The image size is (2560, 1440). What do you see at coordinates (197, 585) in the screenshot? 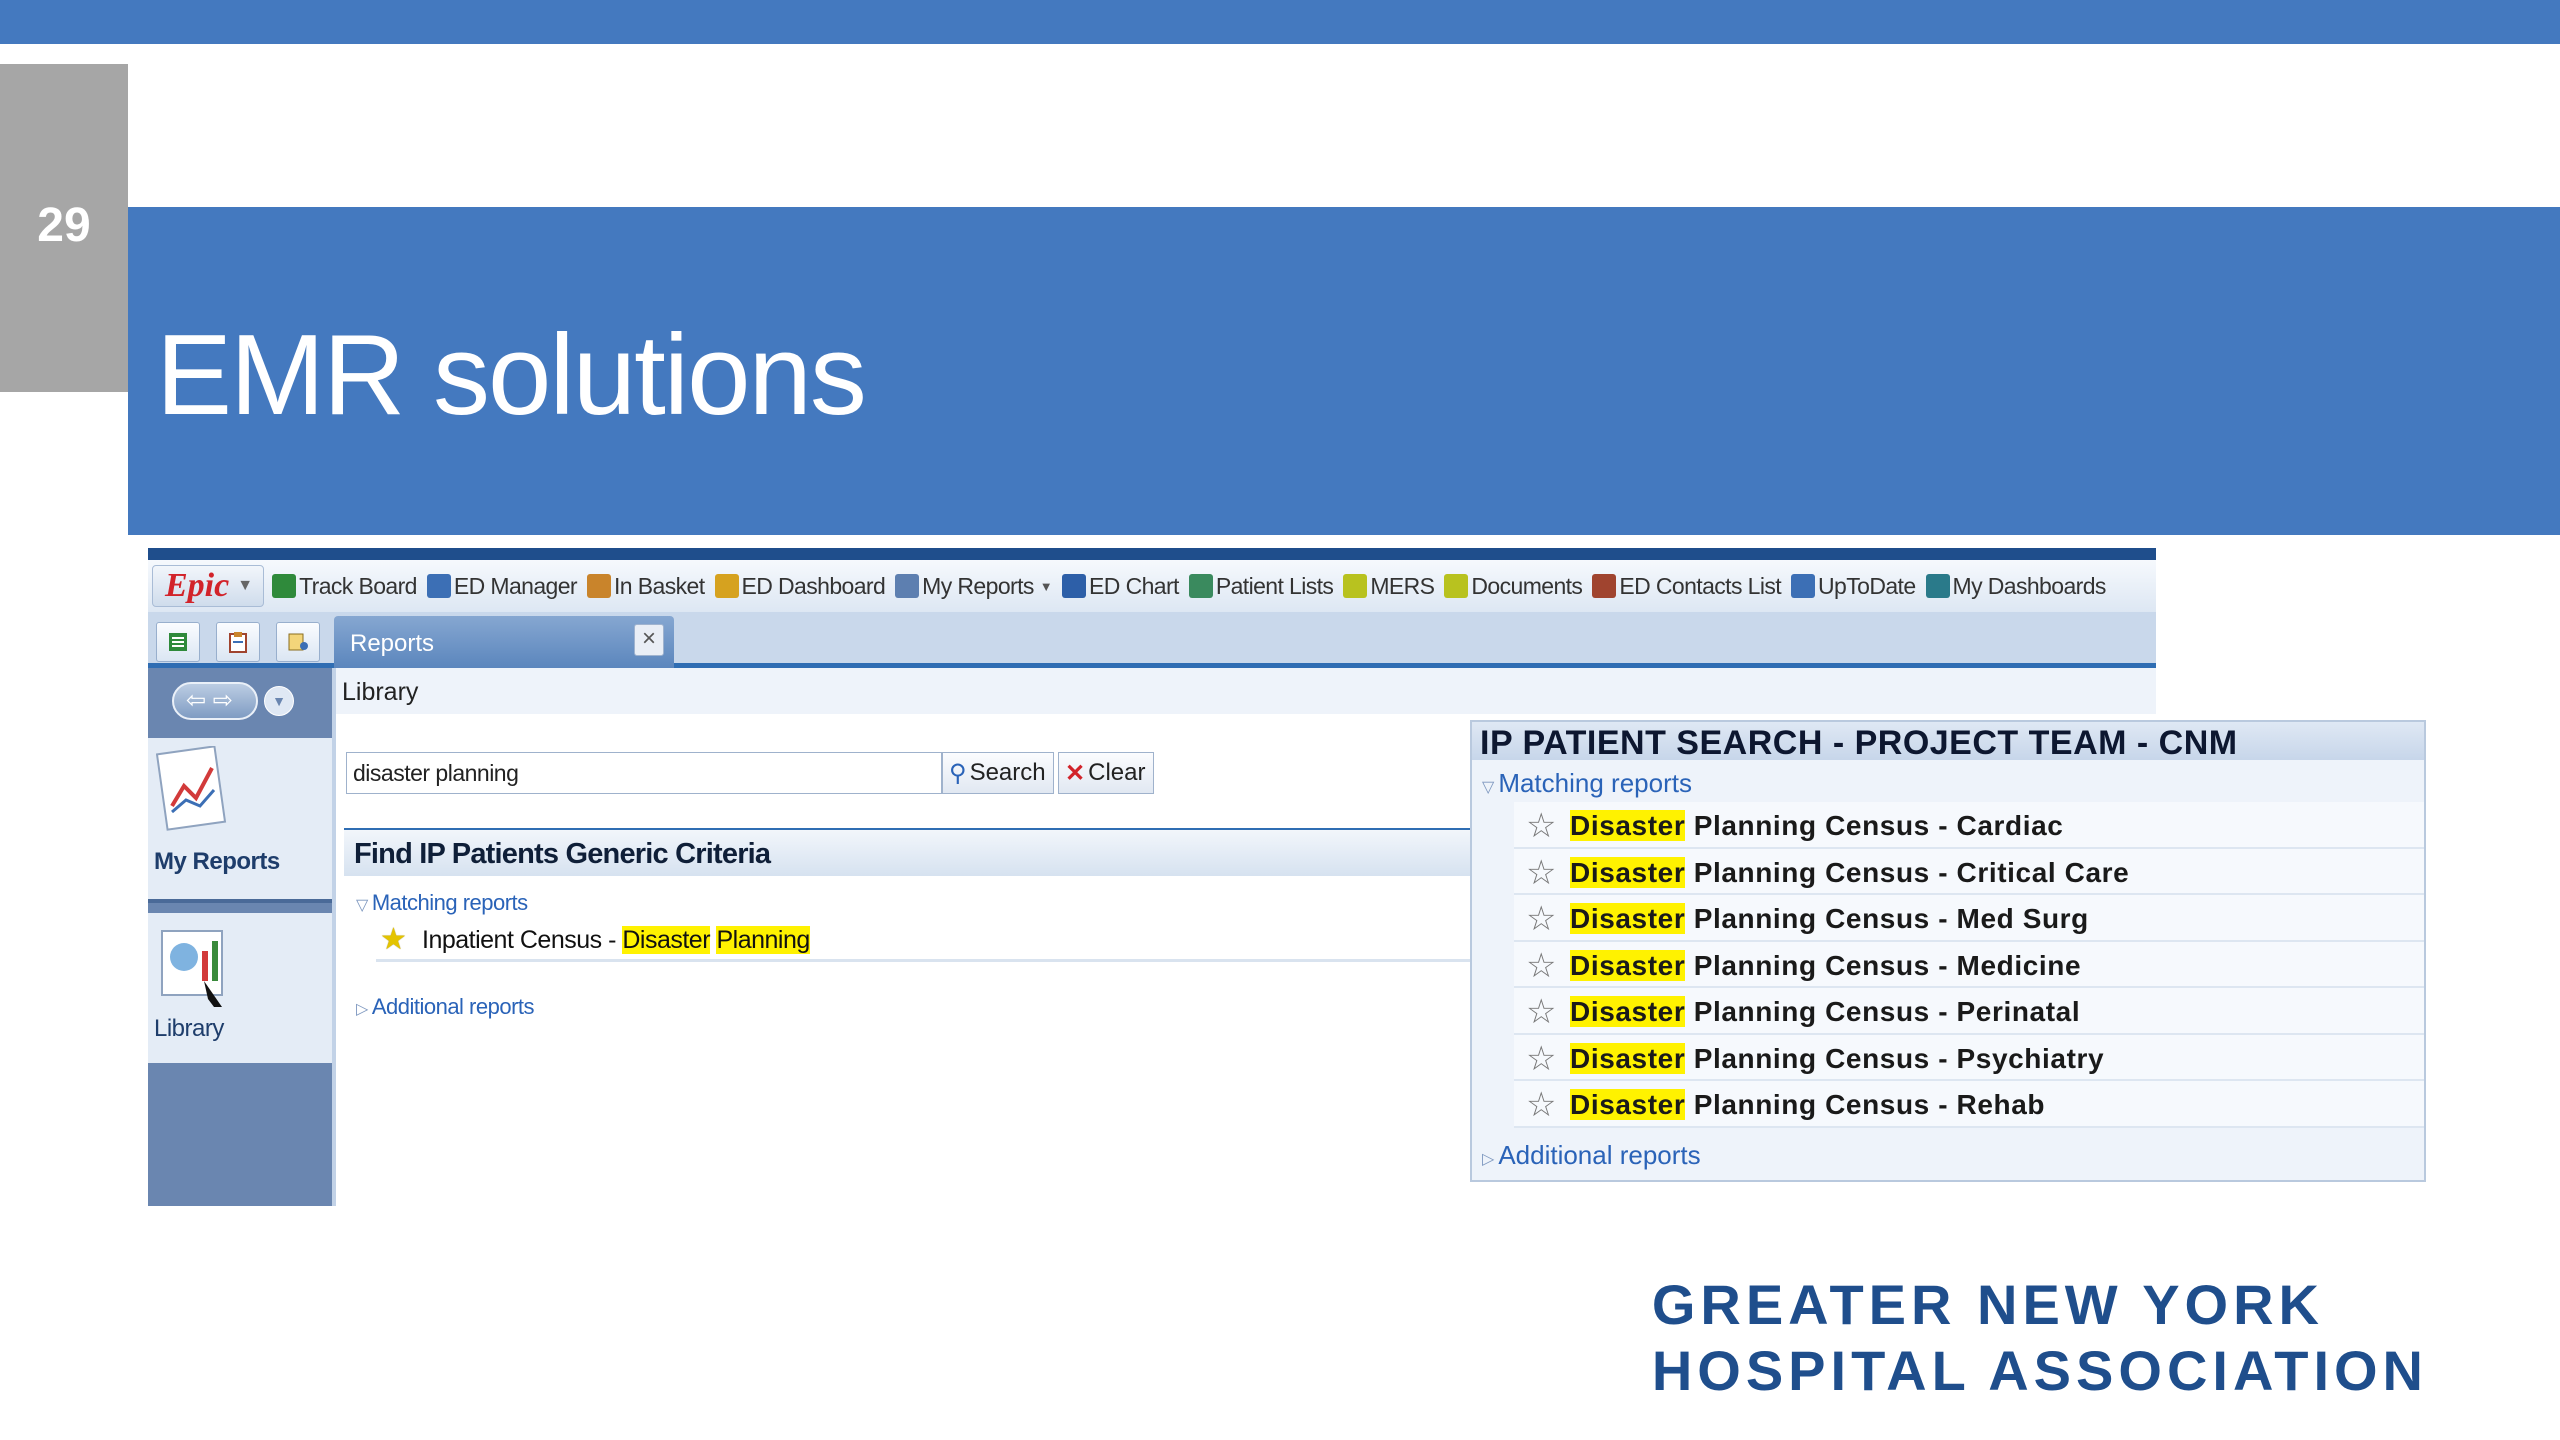
I see `epic-logo: Epic` at bounding box center [197, 585].